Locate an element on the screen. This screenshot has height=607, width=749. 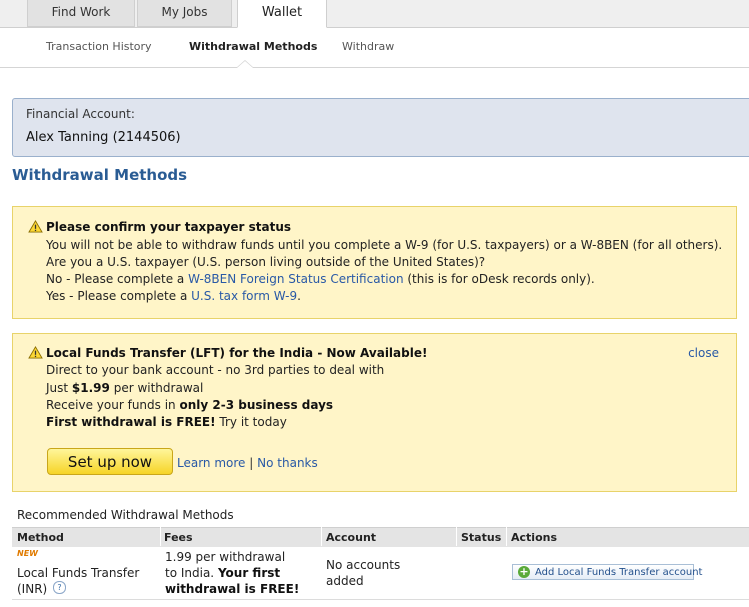
lft-line3-prefix: Receive your funds in is located at coordinates (113, 405).